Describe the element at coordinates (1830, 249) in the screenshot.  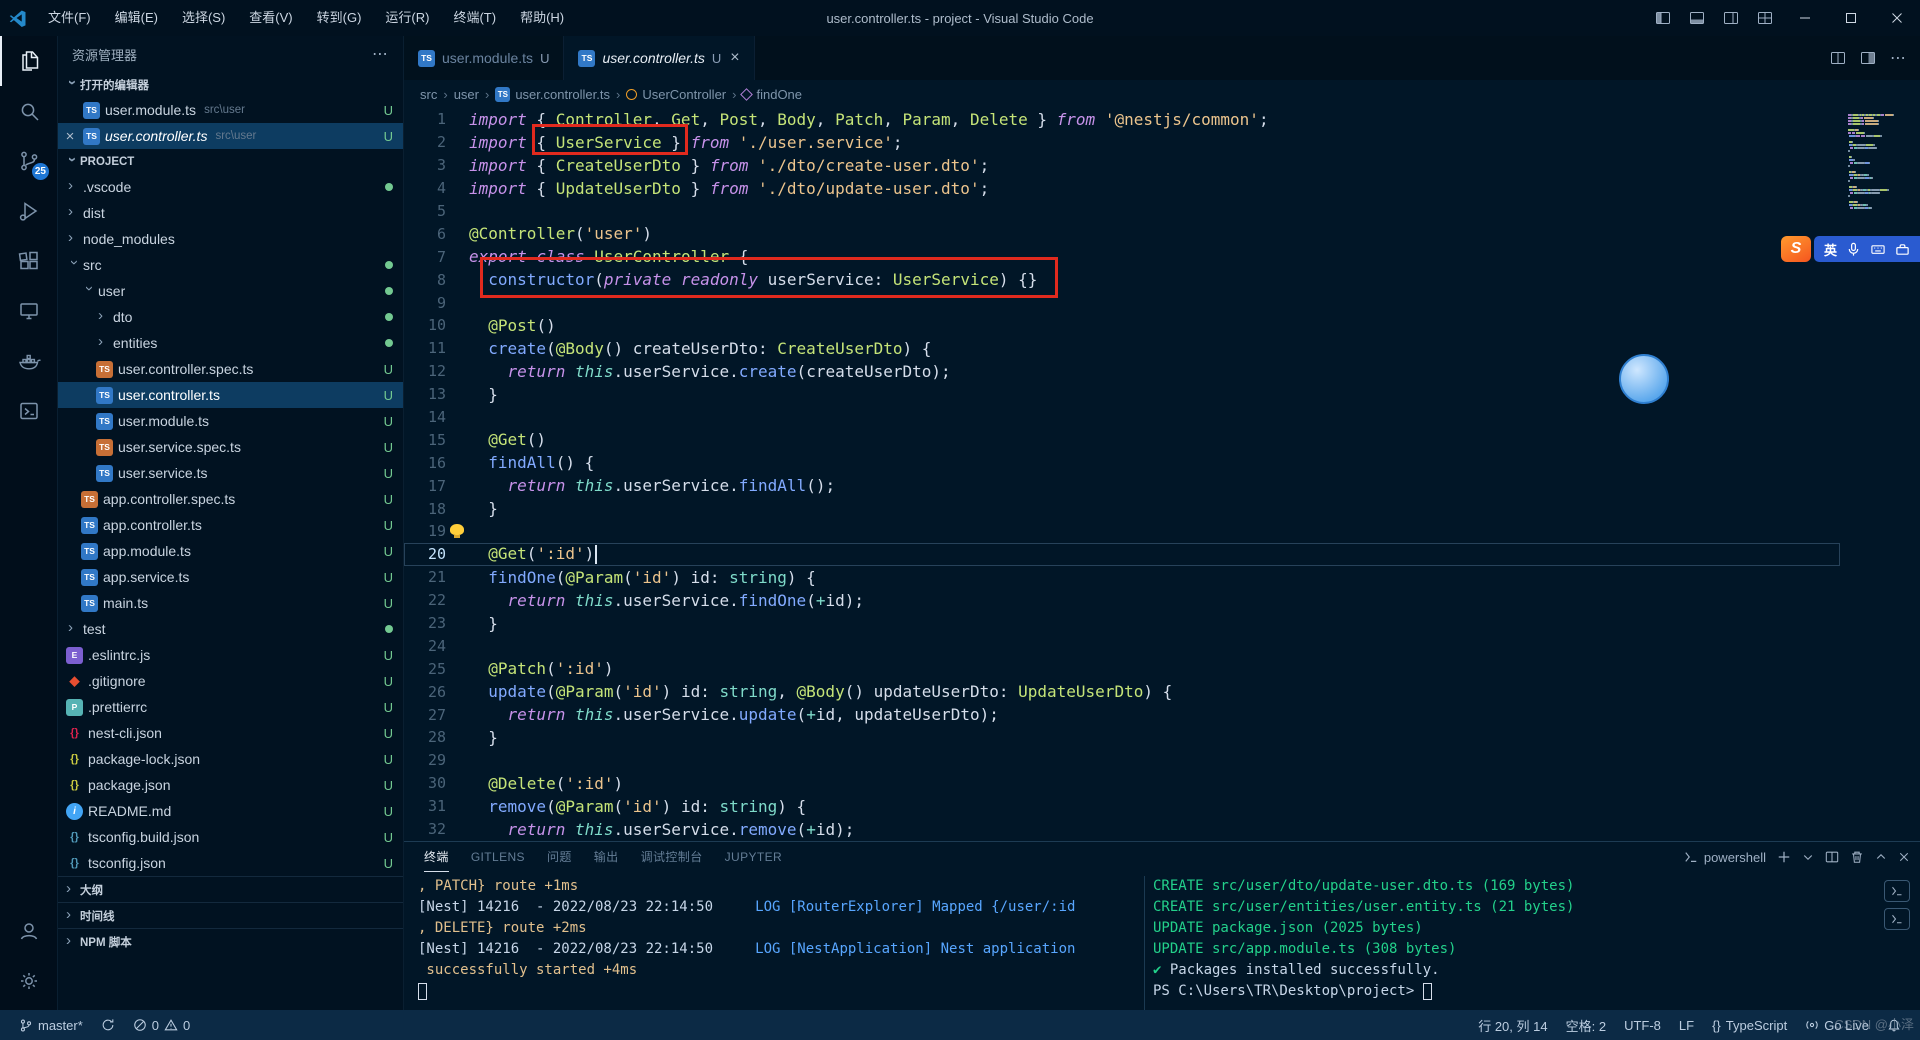
I see `ime-language-toggle: 英` at that location.